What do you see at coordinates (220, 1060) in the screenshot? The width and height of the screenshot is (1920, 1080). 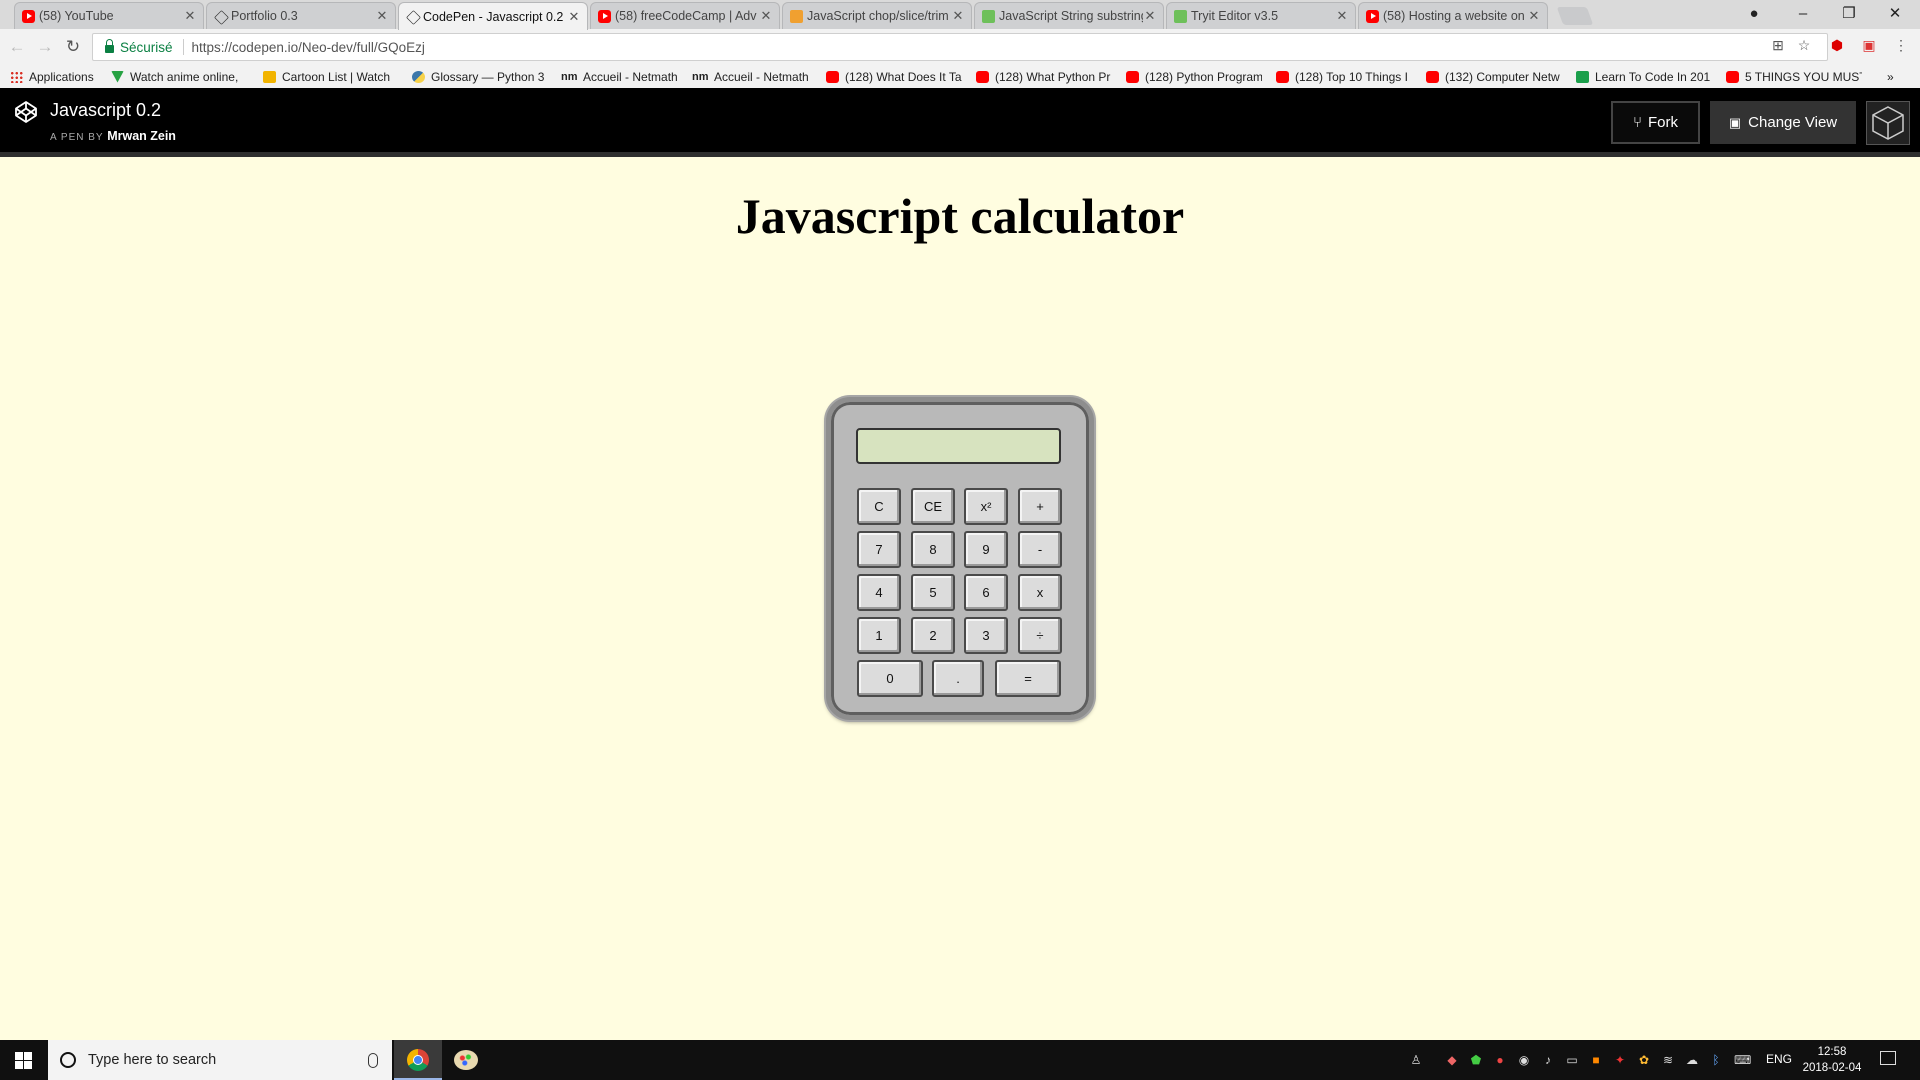 I see `taskbar-search: Type here to search` at bounding box center [220, 1060].